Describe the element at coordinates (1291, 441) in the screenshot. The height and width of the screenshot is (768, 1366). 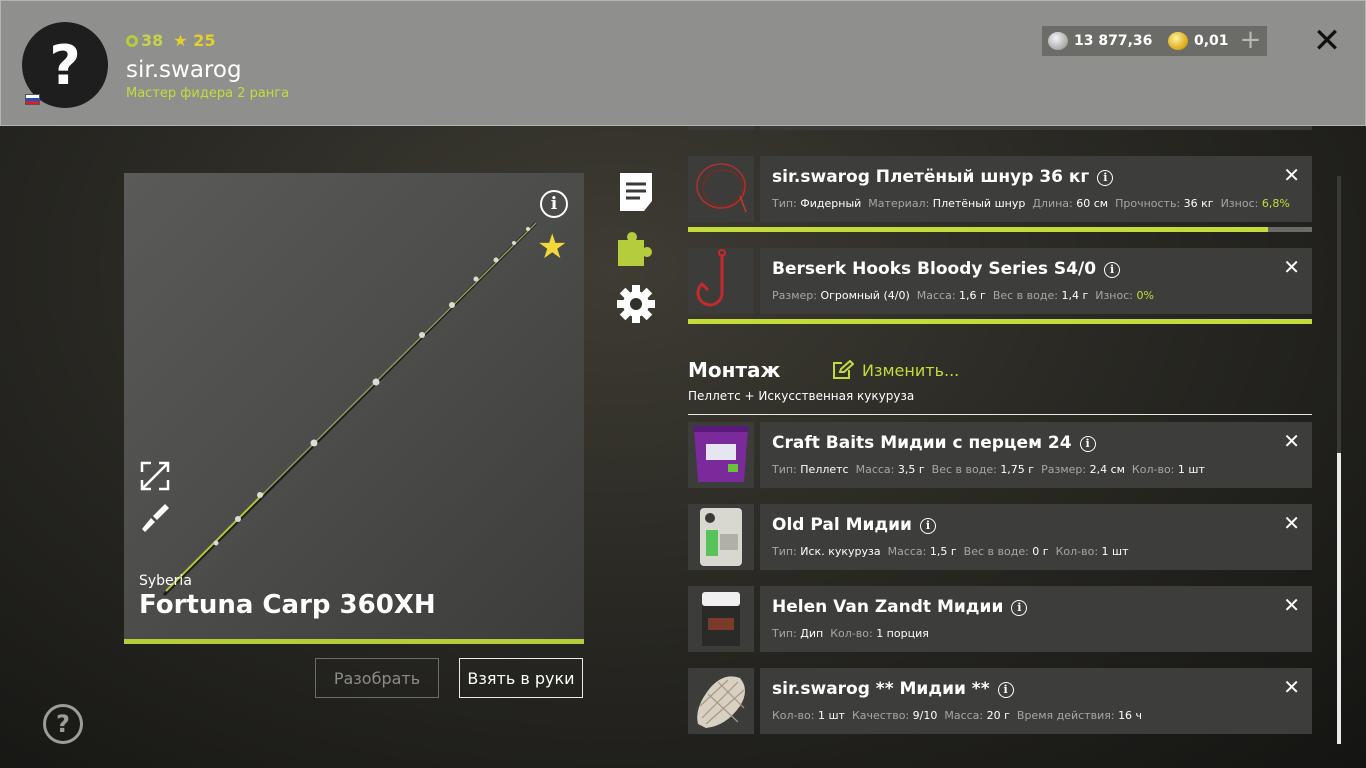
I see `remove-pellets-button: ✕` at that location.